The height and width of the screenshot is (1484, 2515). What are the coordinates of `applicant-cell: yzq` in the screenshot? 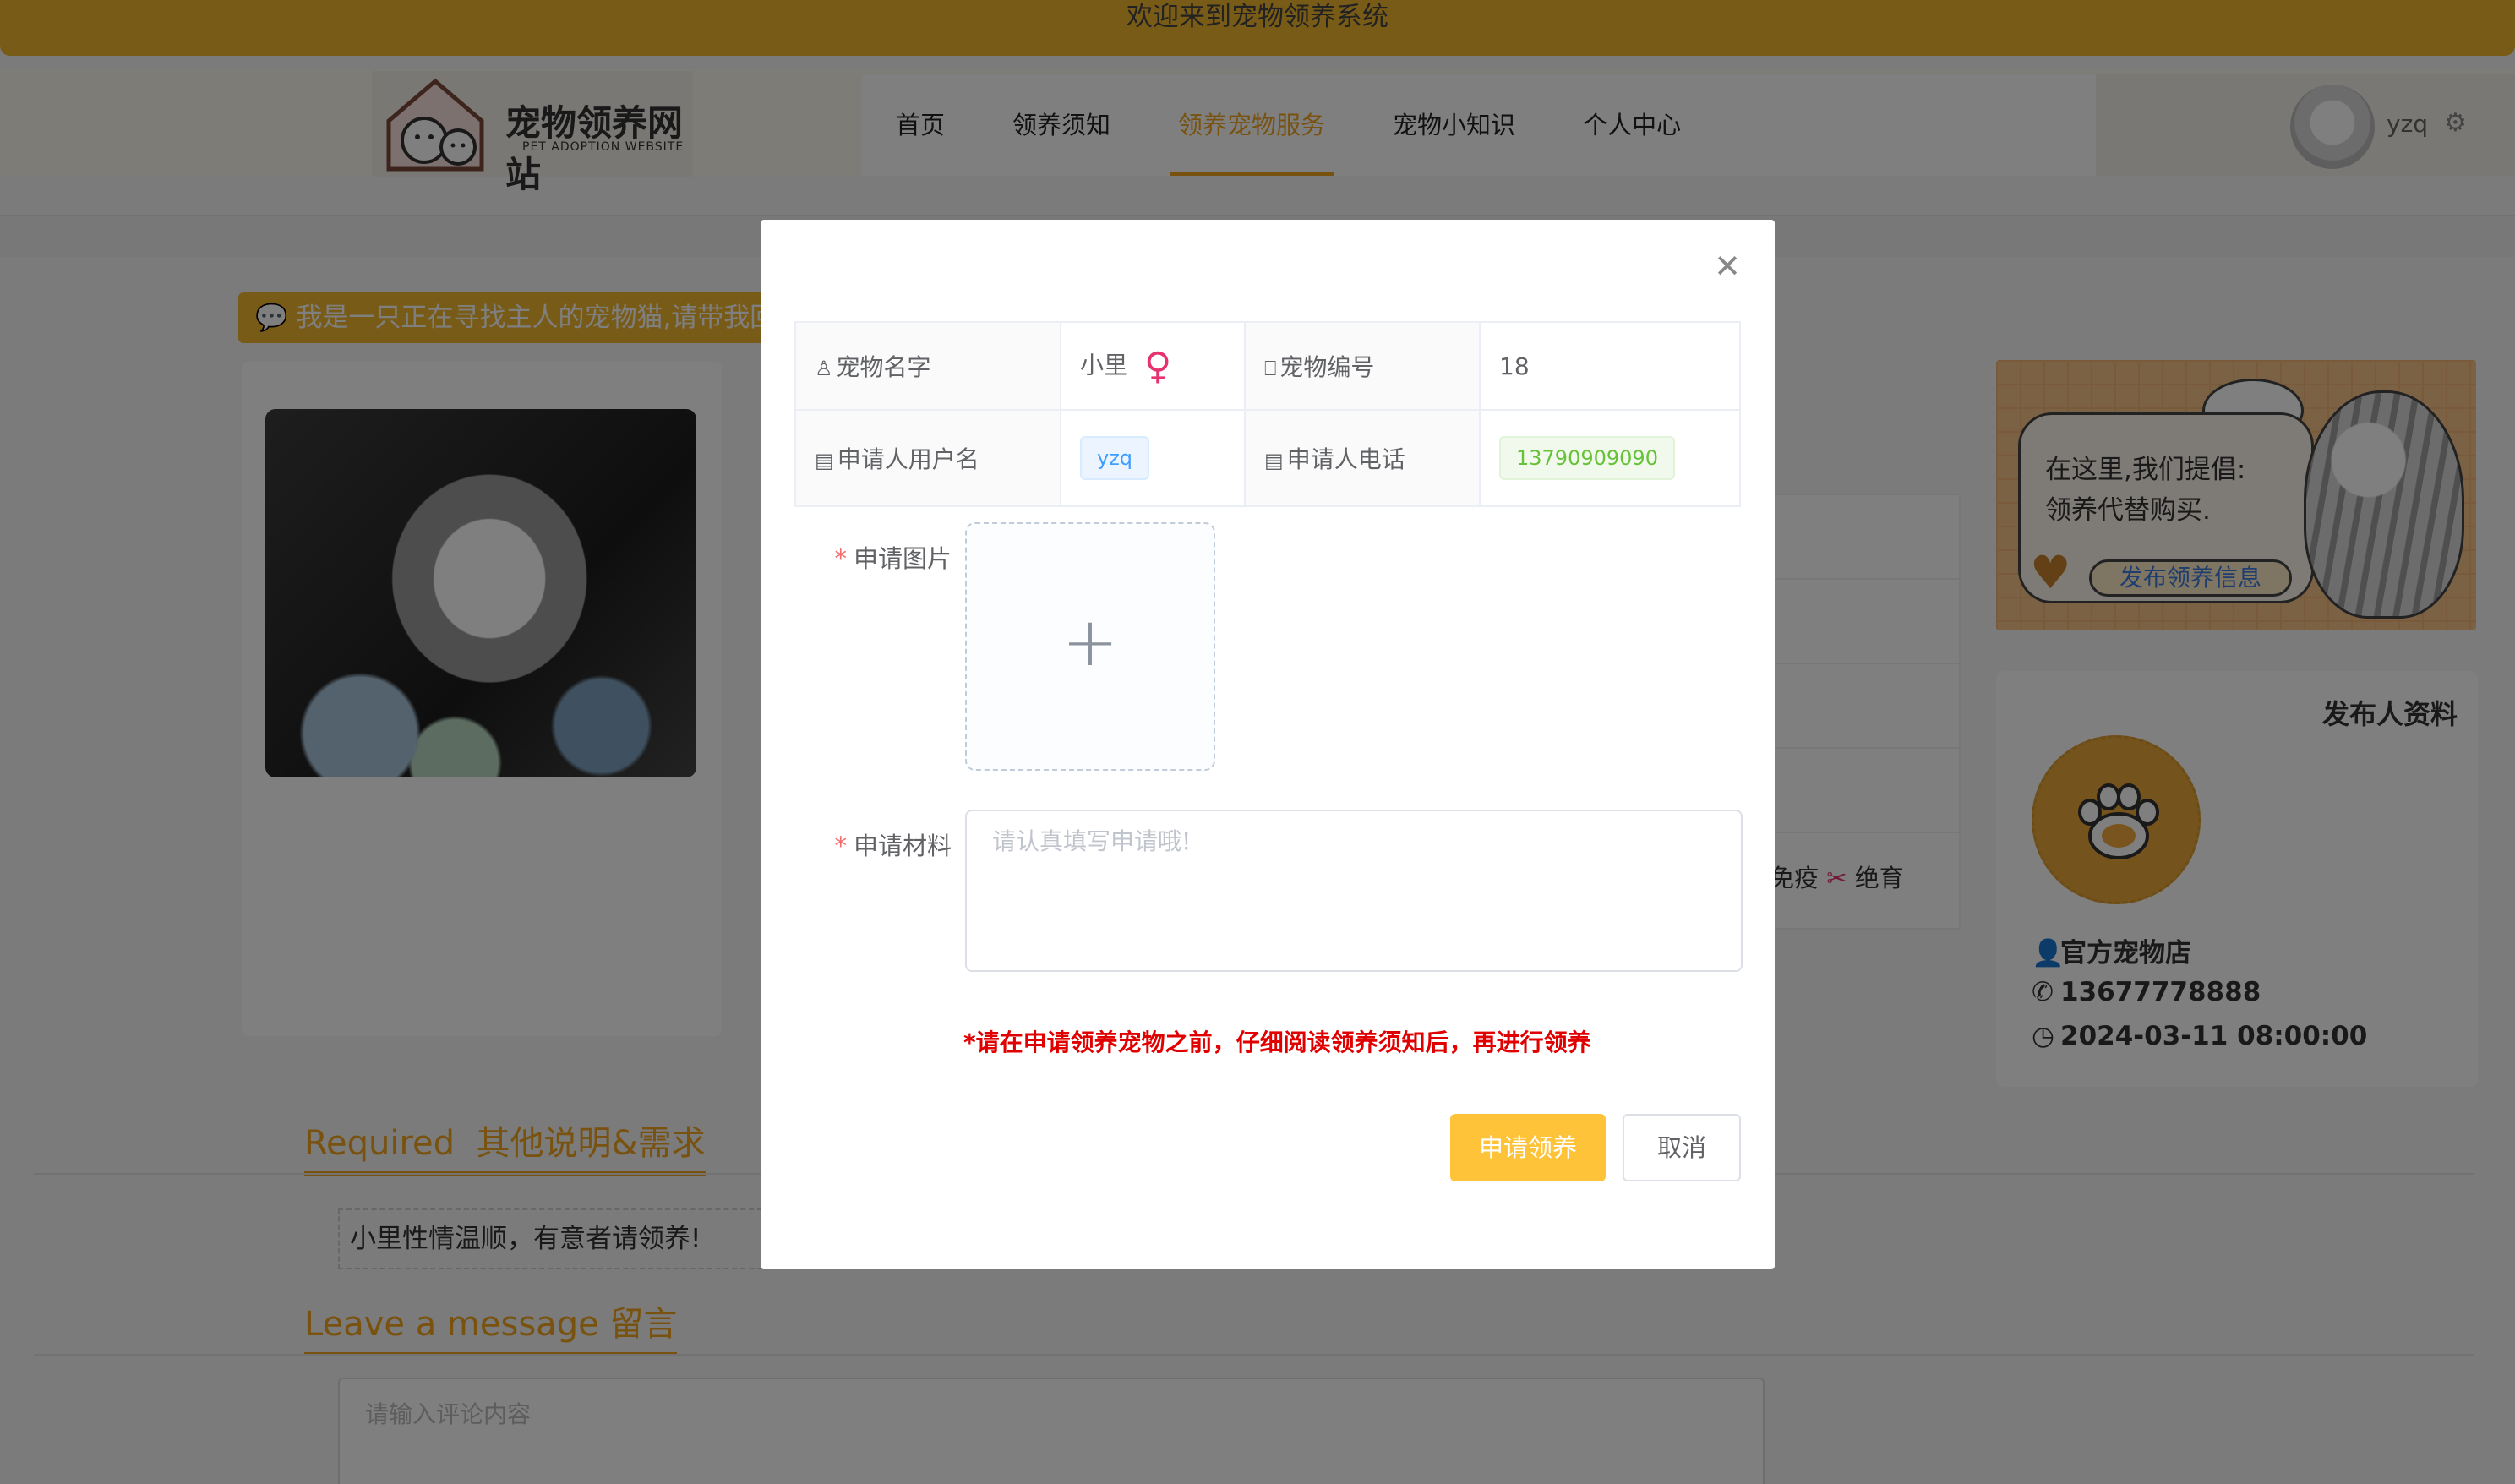 It's located at (1153, 458).